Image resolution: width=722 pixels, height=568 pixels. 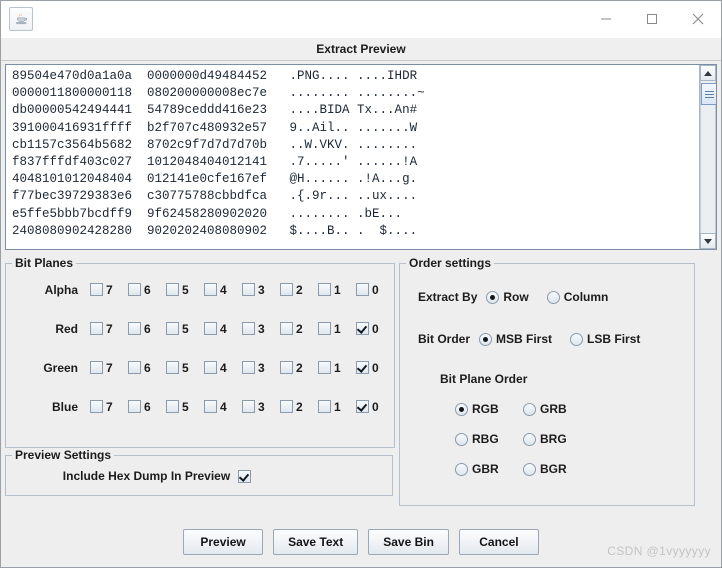 What do you see at coordinates (147, 368) in the screenshot?
I see `bitplane-green-6: 6` at bounding box center [147, 368].